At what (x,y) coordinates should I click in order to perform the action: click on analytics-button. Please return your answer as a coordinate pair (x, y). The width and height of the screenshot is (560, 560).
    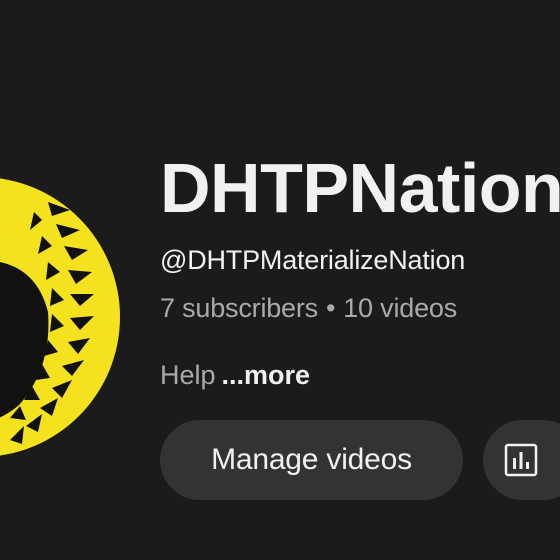
    Looking at the image, I should click on (521, 460).